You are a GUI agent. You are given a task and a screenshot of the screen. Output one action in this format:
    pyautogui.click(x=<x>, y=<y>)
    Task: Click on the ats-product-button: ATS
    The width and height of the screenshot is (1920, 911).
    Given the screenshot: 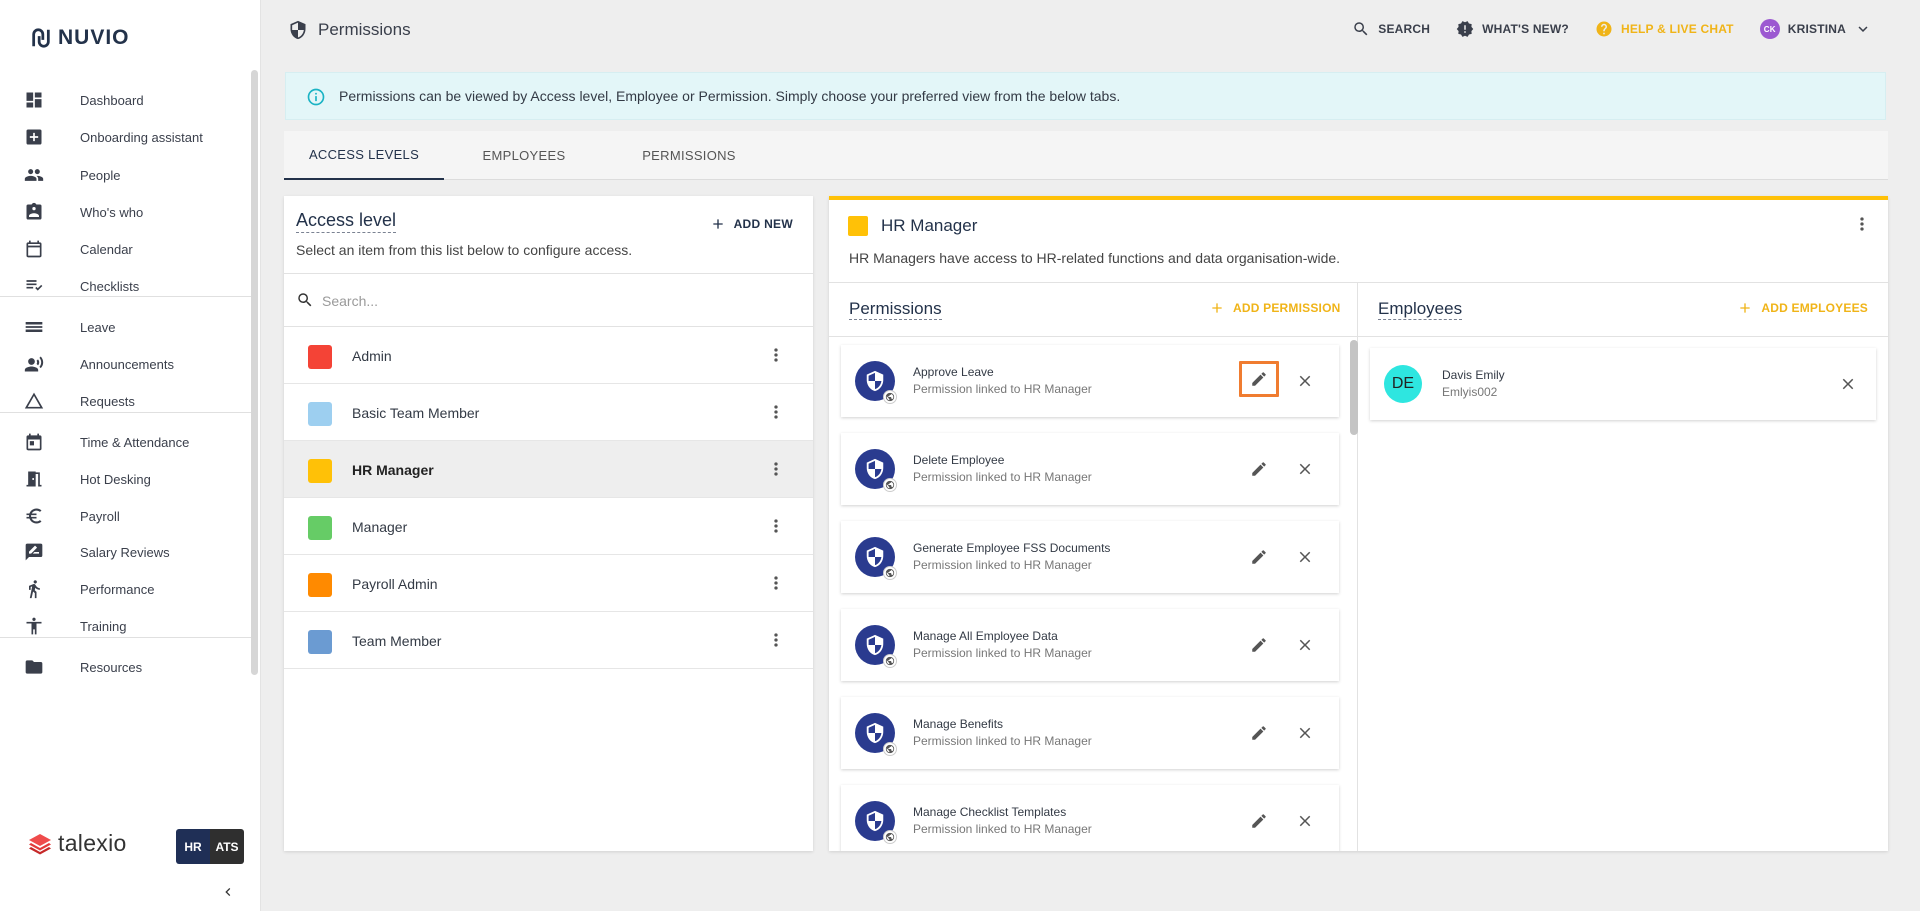 What is the action you would take?
    pyautogui.click(x=227, y=846)
    